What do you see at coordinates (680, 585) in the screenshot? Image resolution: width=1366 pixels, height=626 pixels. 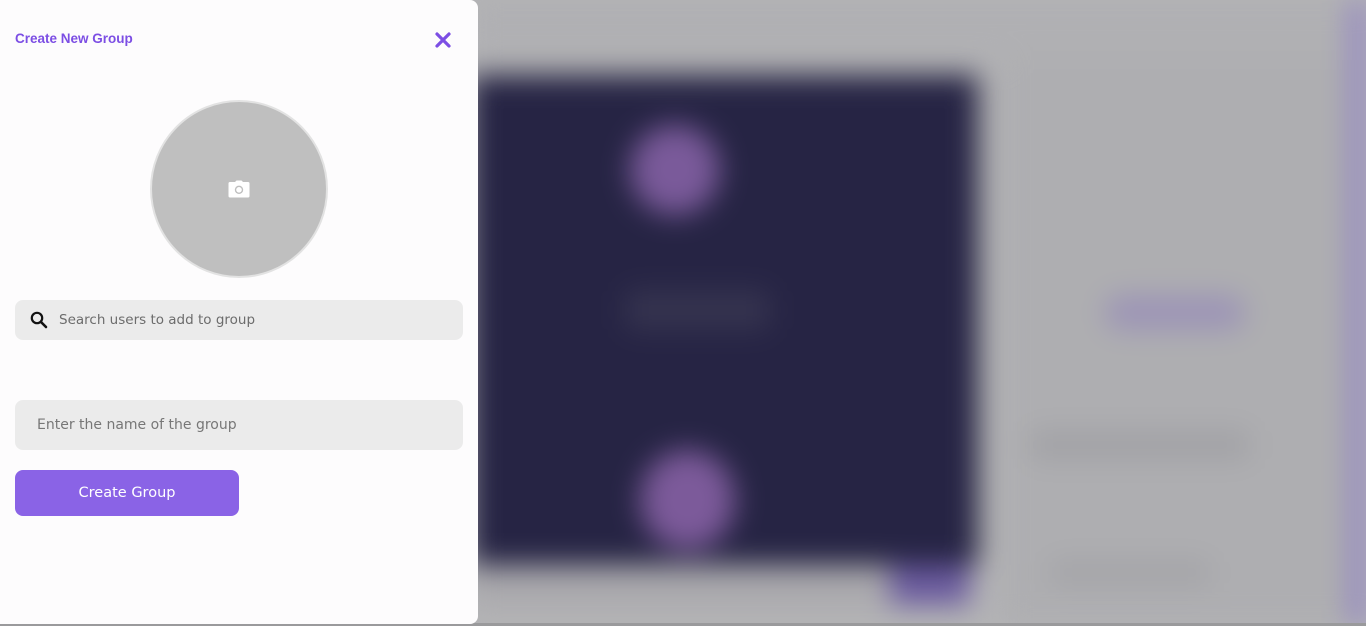 I see `background-message-input` at bounding box center [680, 585].